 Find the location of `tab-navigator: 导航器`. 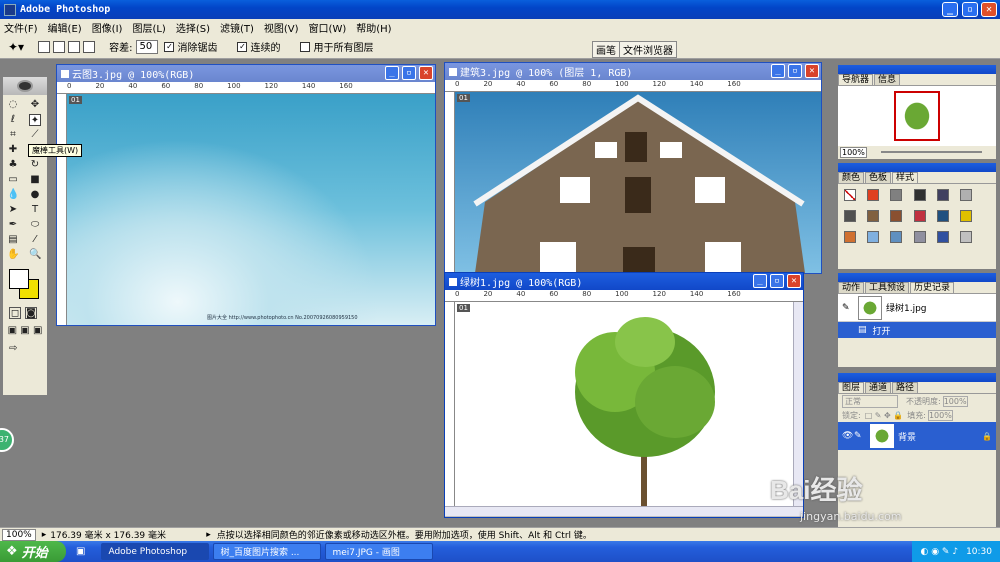

tab-navigator: 导航器 is located at coordinates (856, 79).